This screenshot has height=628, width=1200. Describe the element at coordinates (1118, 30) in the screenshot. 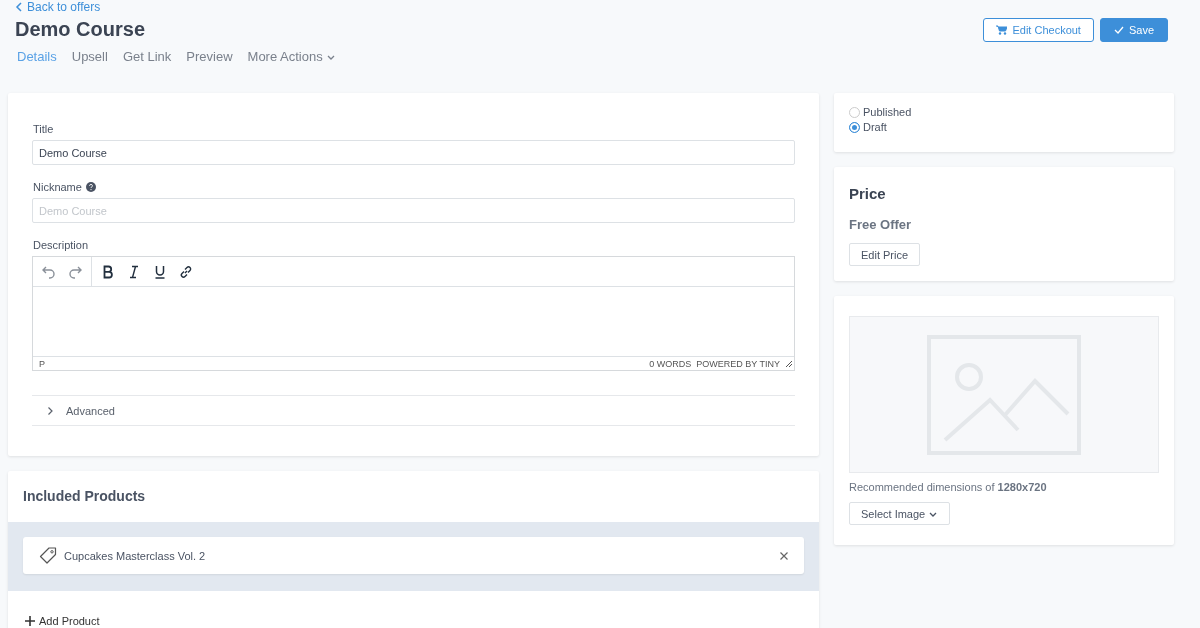

I see `check-icon` at that location.